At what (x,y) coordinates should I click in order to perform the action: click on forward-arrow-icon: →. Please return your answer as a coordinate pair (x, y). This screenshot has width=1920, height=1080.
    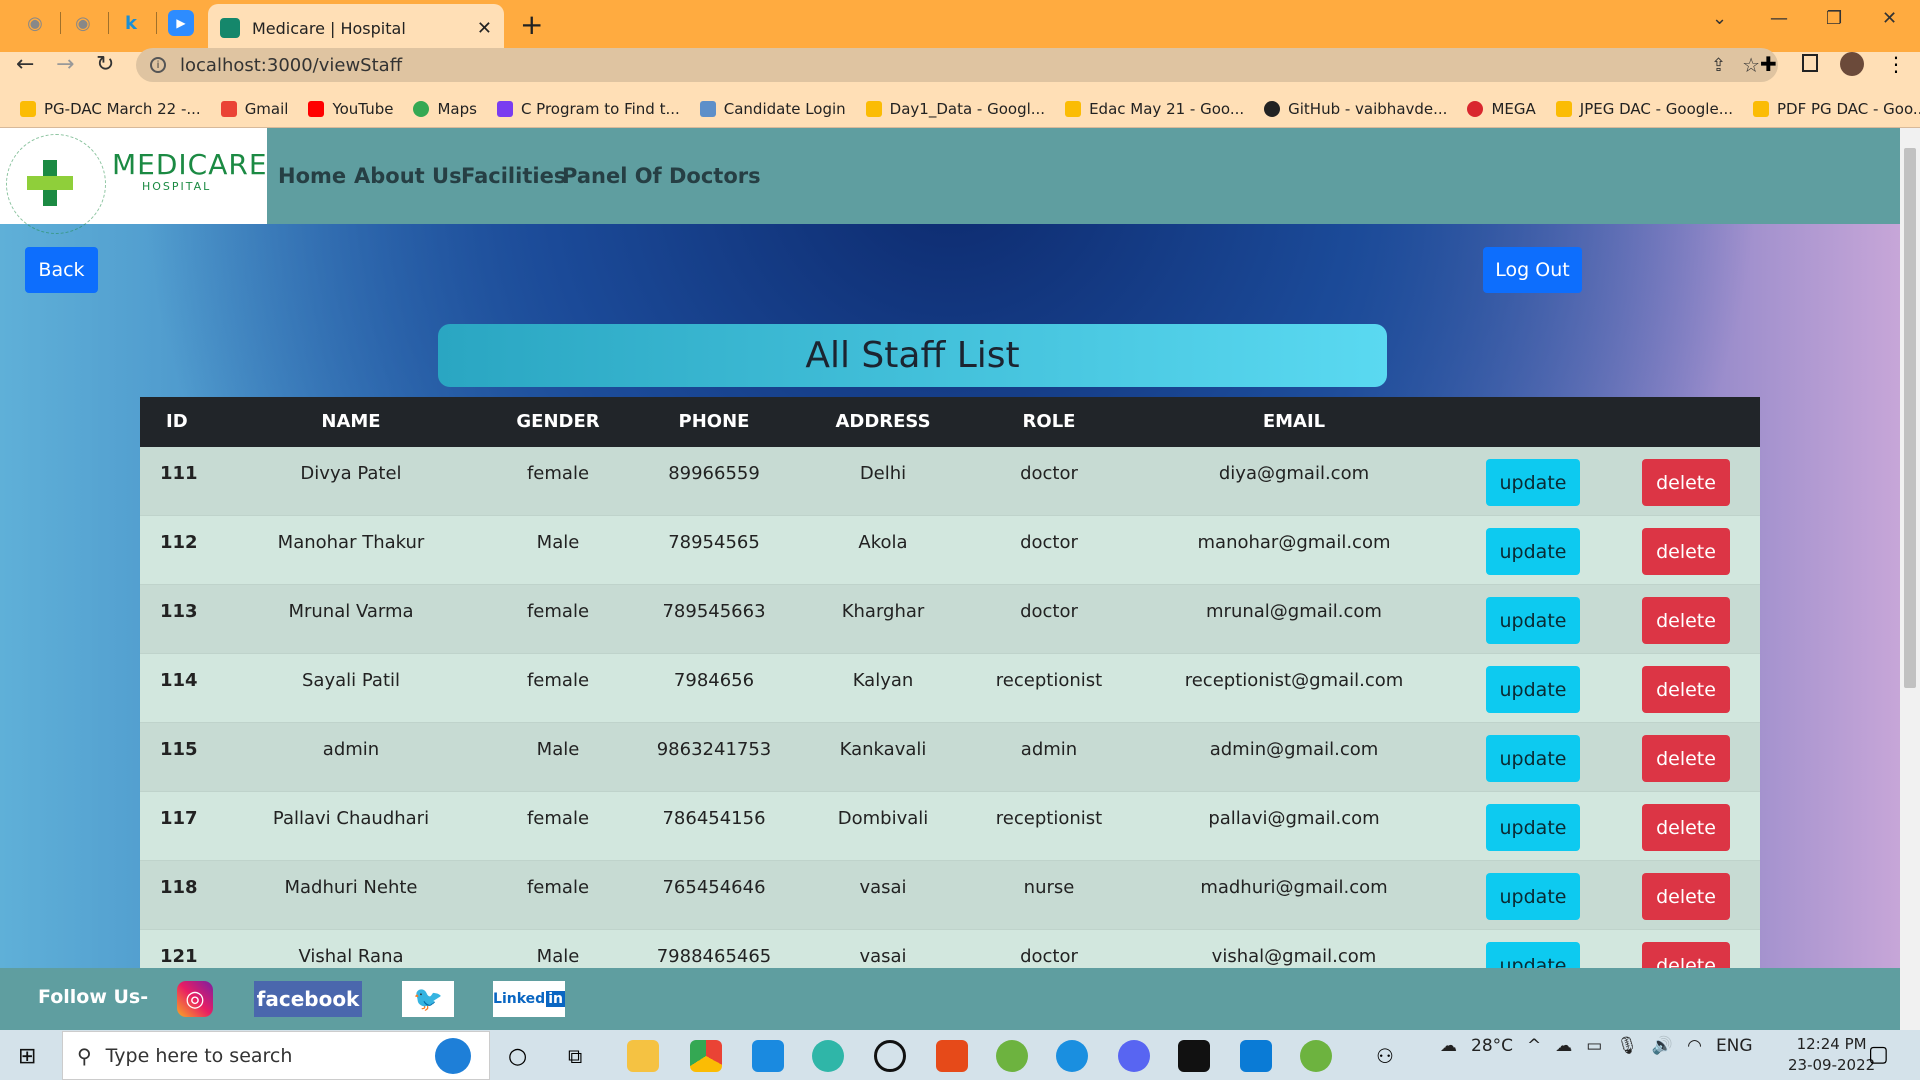
    Looking at the image, I should click on (65, 64).